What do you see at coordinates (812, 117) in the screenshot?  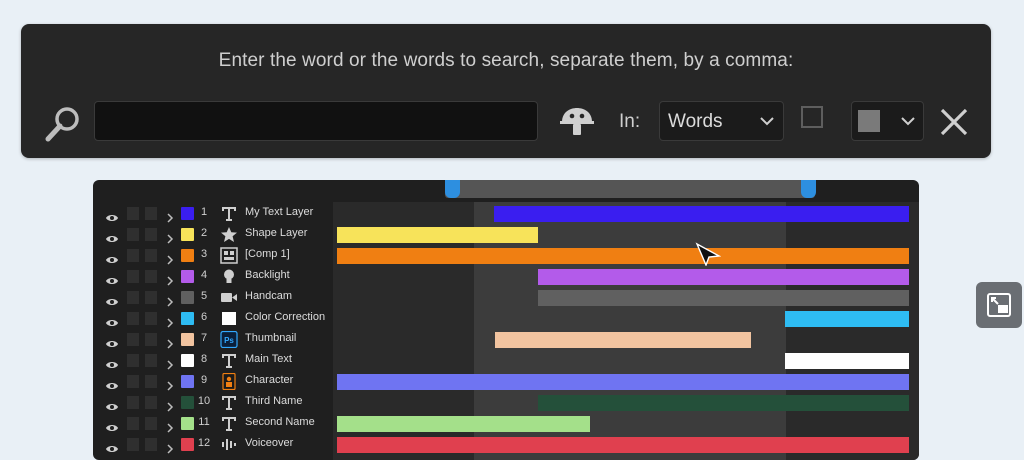 I see `match-checkbox` at bounding box center [812, 117].